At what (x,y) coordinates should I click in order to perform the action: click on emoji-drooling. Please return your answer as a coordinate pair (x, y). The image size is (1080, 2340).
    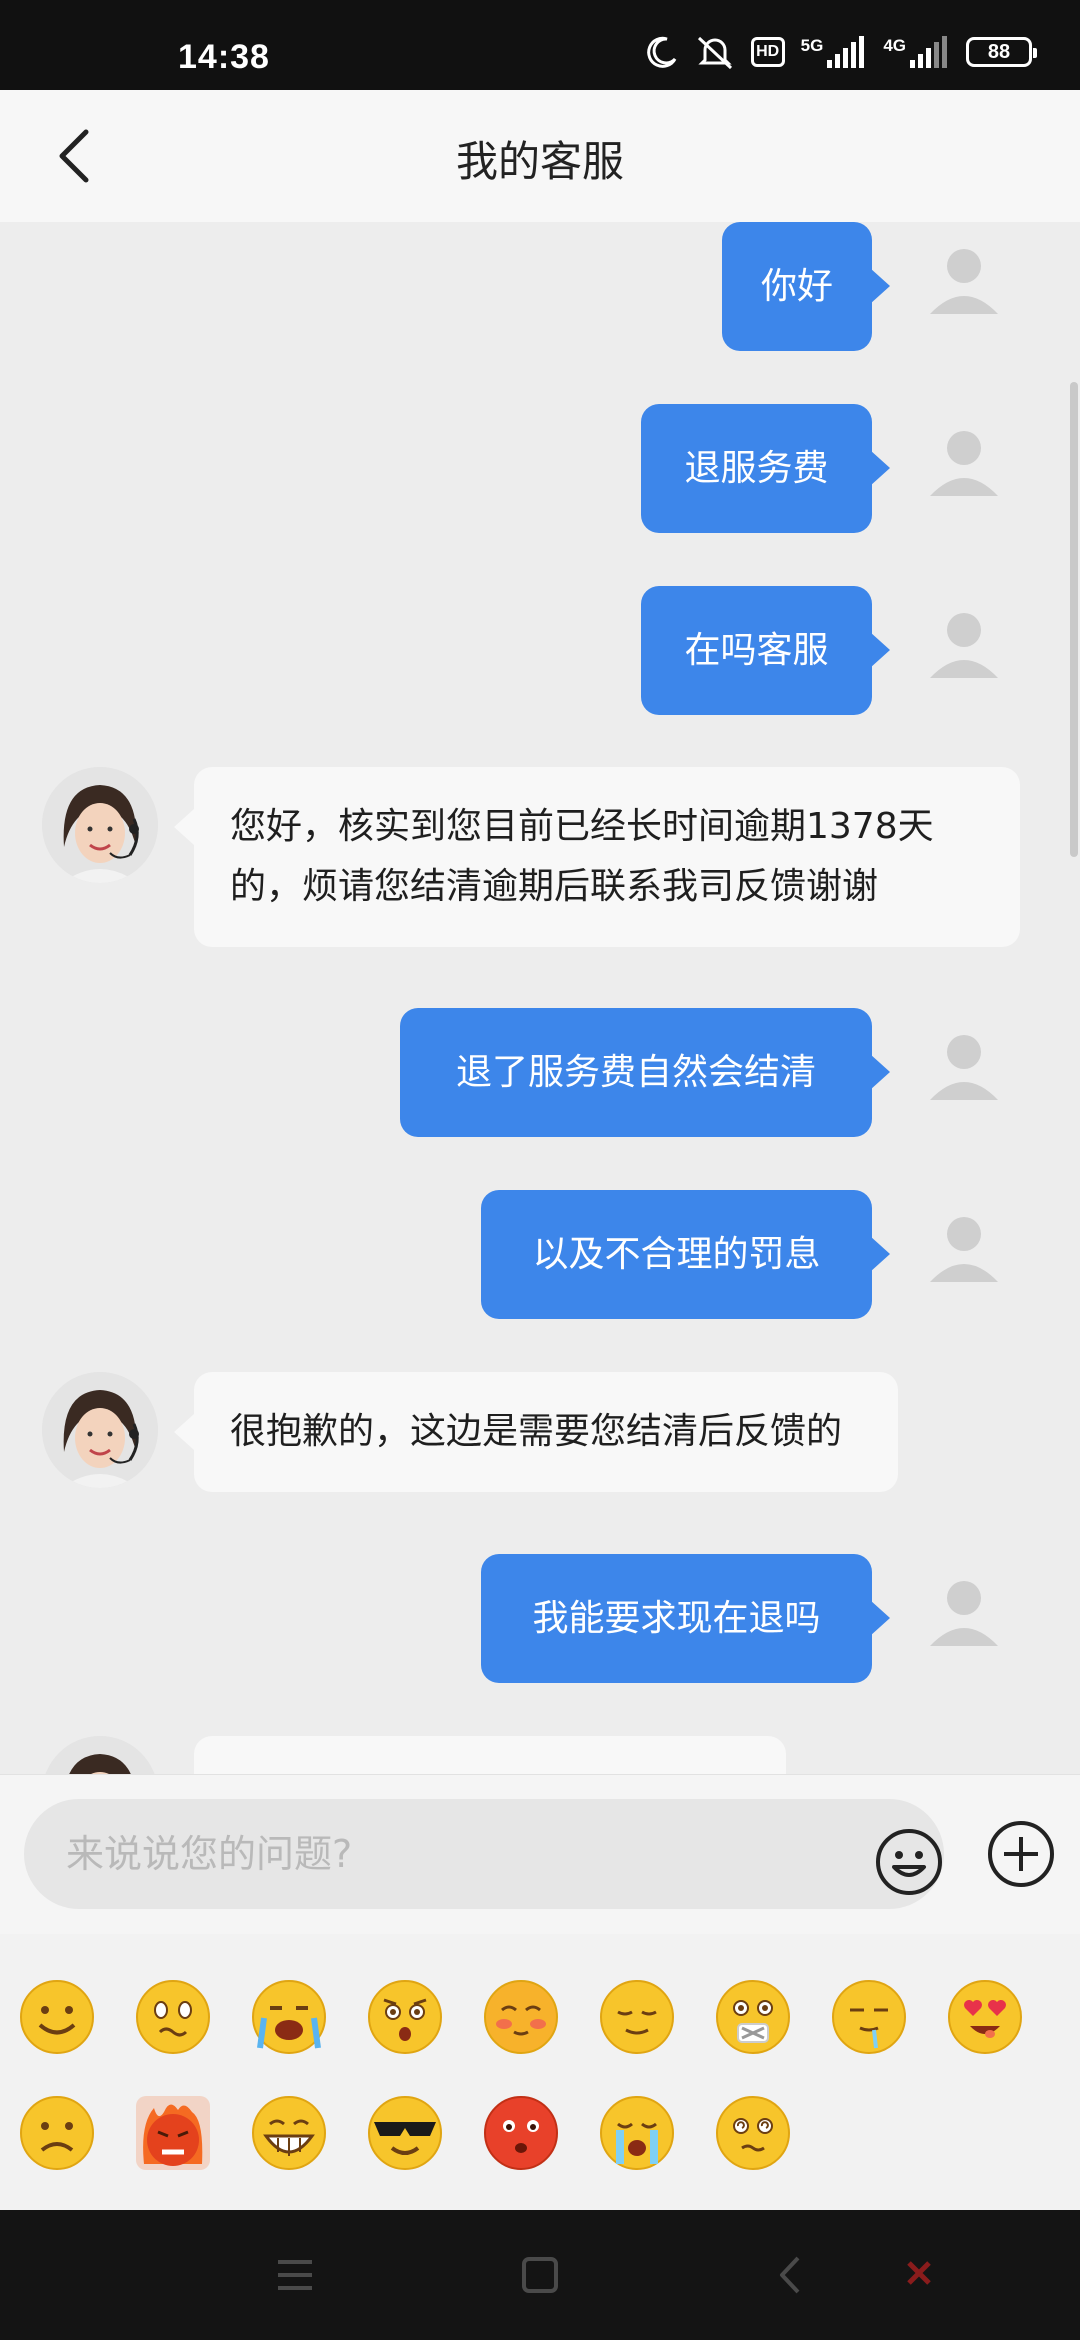
    Looking at the image, I should click on (869, 2017).